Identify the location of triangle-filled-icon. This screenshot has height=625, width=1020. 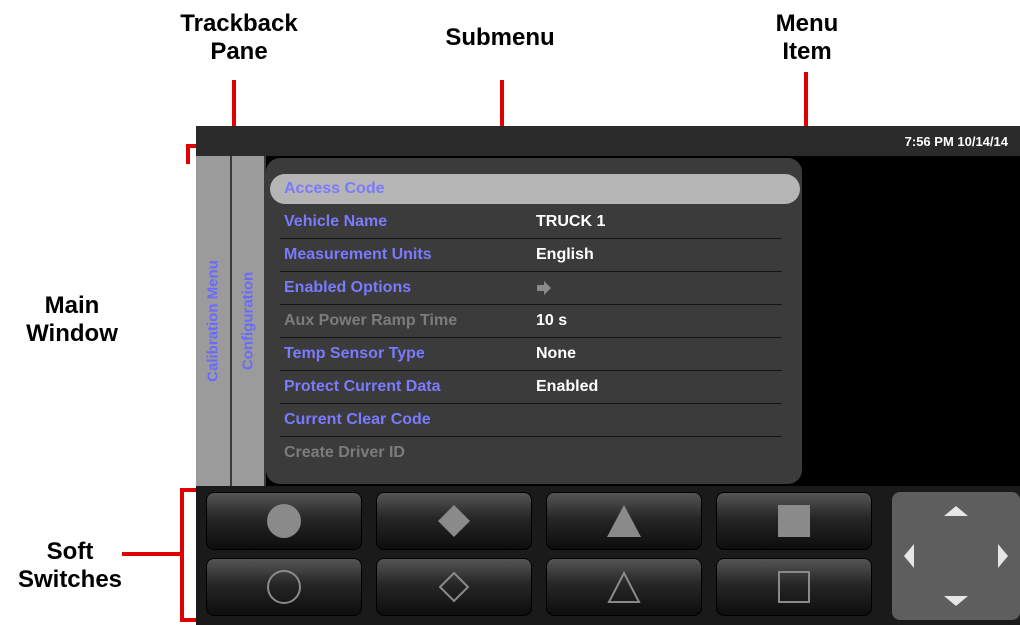
(624, 521).